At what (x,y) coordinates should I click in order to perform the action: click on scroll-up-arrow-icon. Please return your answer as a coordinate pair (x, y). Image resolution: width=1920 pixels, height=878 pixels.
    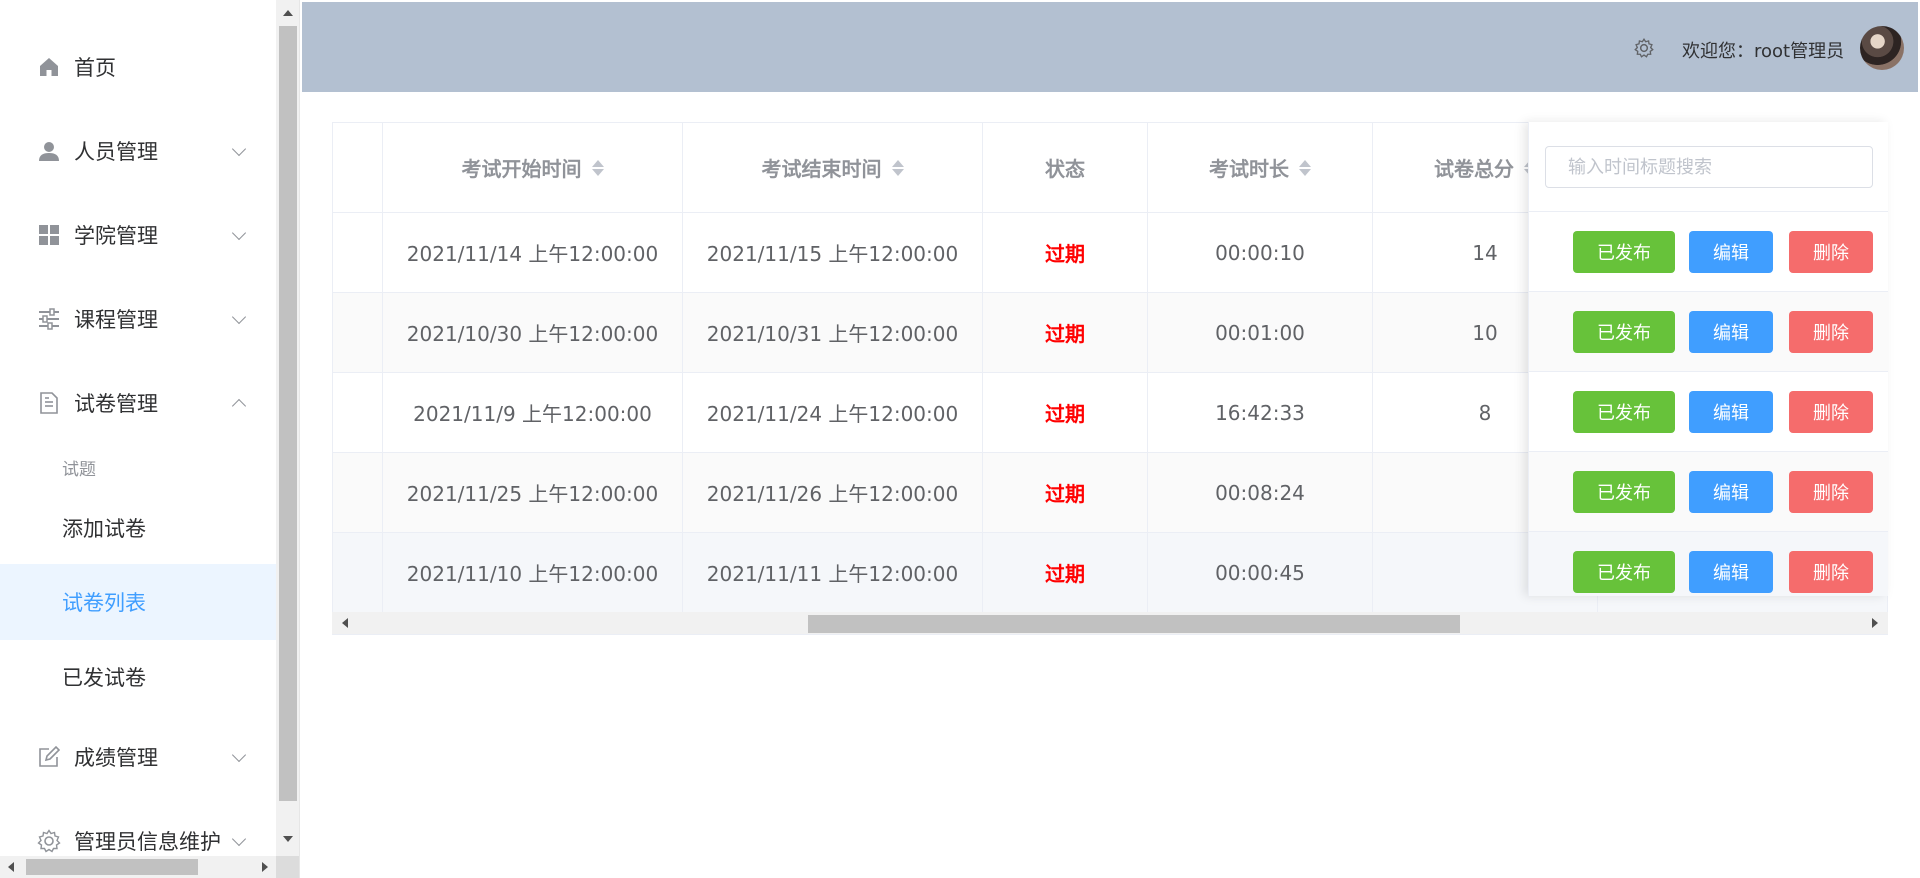
    Looking at the image, I should click on (288, 13).